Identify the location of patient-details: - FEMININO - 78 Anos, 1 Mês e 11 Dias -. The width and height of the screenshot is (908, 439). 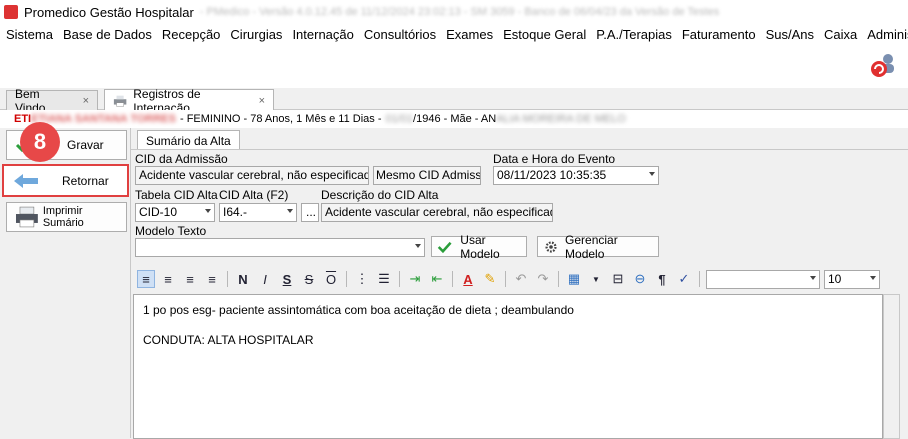
(280, 119).